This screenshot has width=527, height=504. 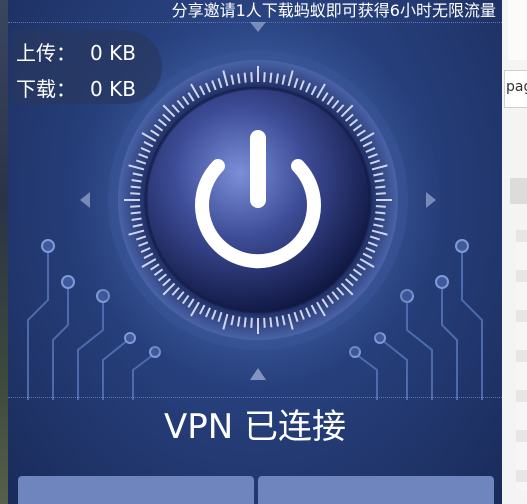 I want to click on background-left-window-edge, so click(x=4, y=252).